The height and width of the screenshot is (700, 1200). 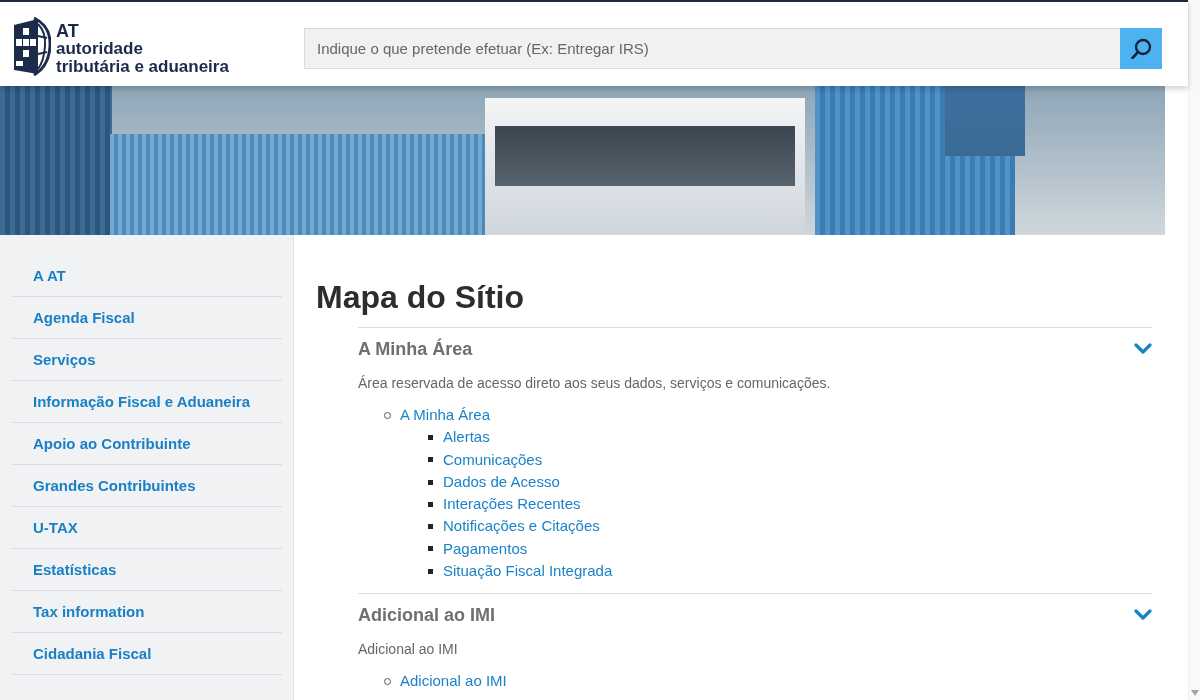 I want to click on search-button, so click(x=1141, y=48).